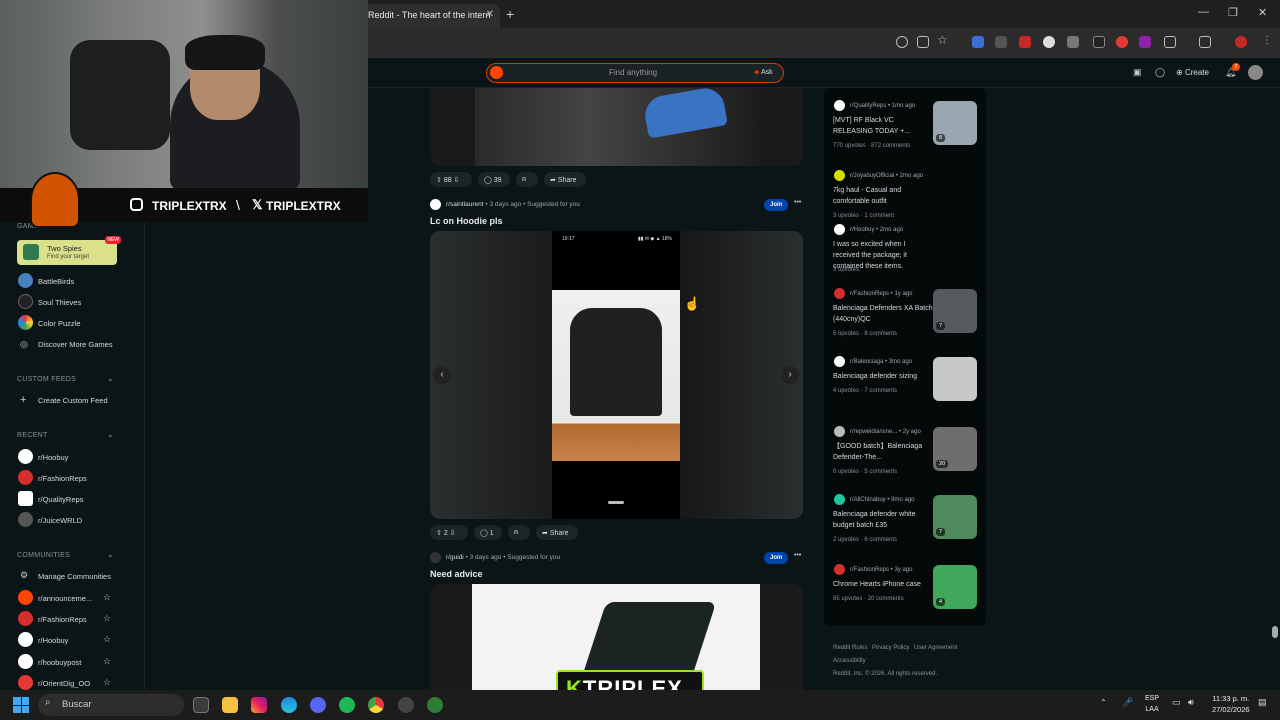 The height and width of the screenshot is (720, 1280). I want to click on carousel-prev-button: ‹, so click(442, 375).